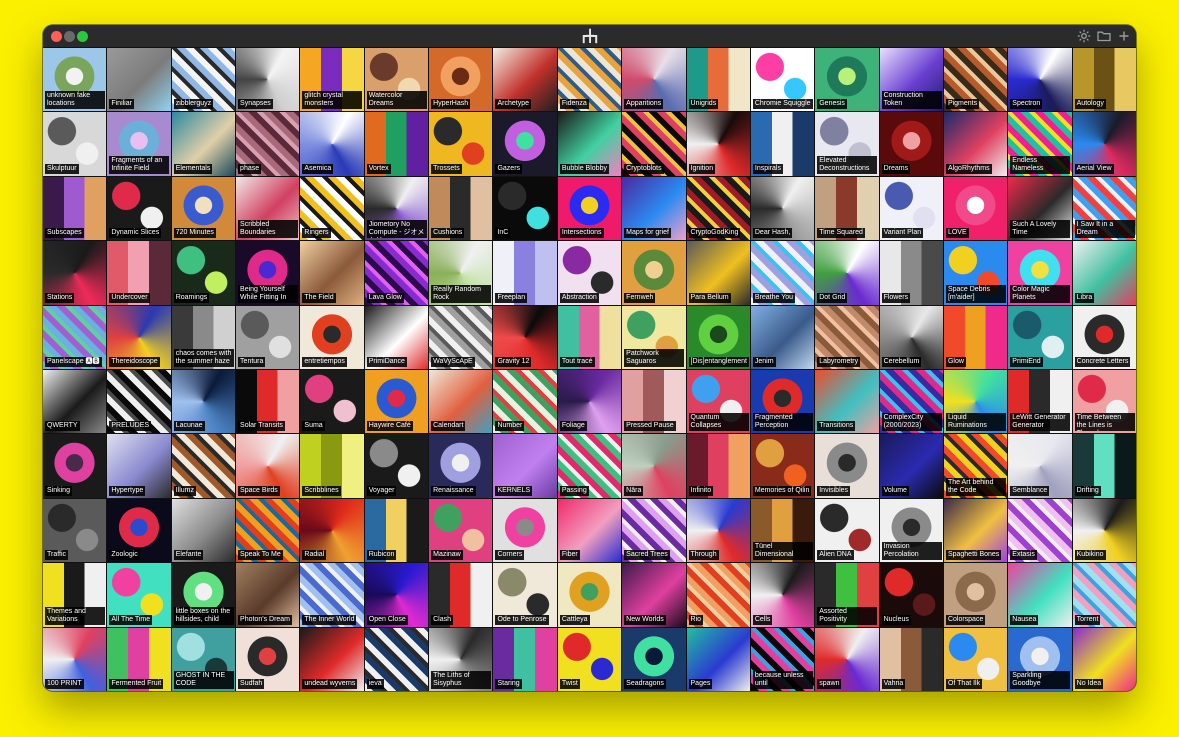  What do you see at coordinates (1124, 36) in the screenshot?
I see `plus-icon` at bounding box center [1124, 36].